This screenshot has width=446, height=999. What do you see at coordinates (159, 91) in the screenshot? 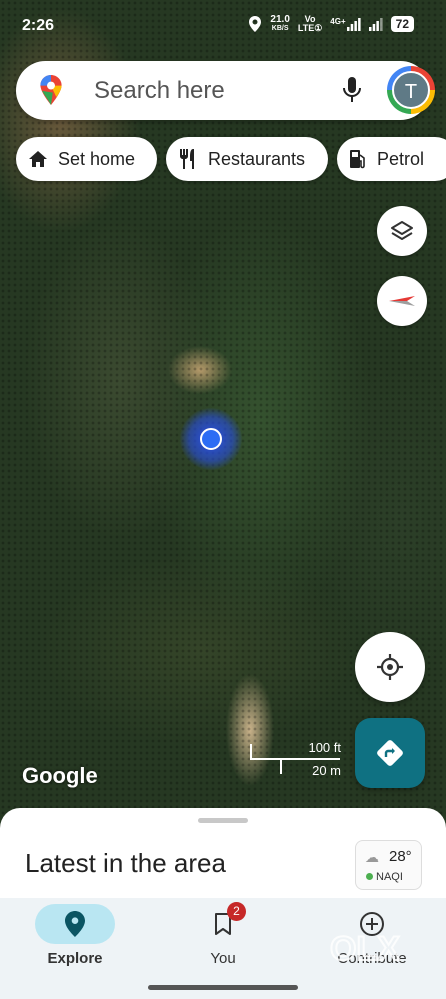
I see `search-input: Search here` at bounding box center [159, 91].